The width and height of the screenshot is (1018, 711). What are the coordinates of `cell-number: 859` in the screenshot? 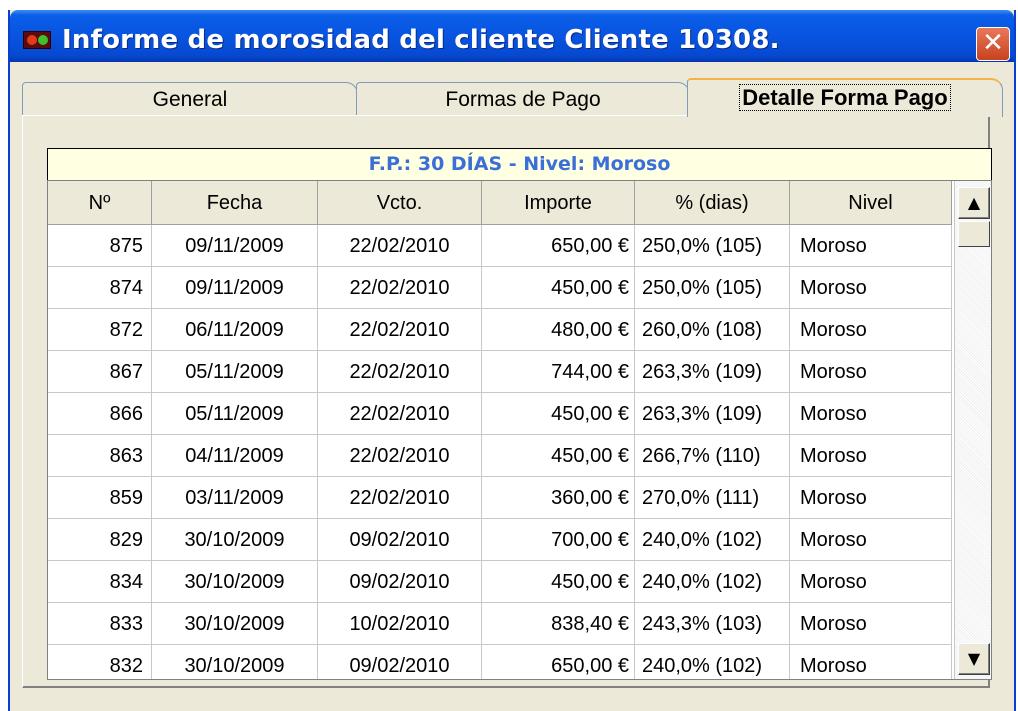 It's located at (100, 498).